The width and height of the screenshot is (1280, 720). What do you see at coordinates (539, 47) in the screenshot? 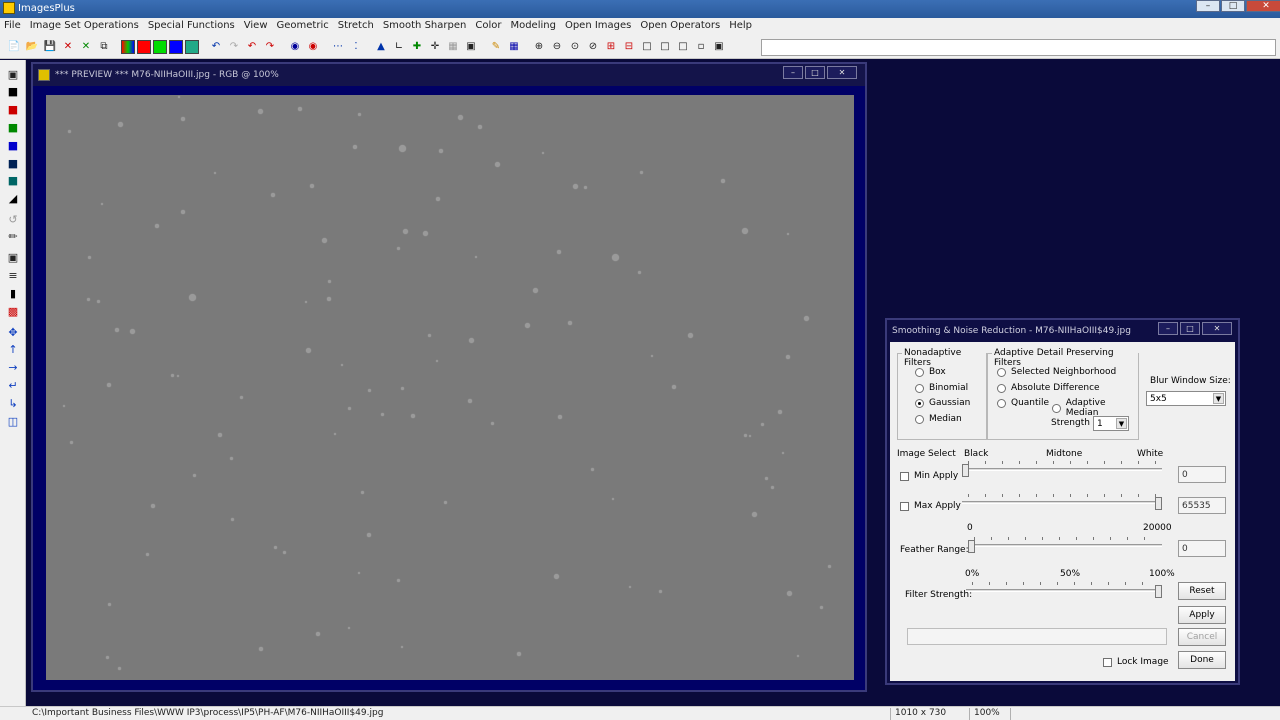
I see `zoom-in-icon: ⊕` at bounding box center [539, 47].